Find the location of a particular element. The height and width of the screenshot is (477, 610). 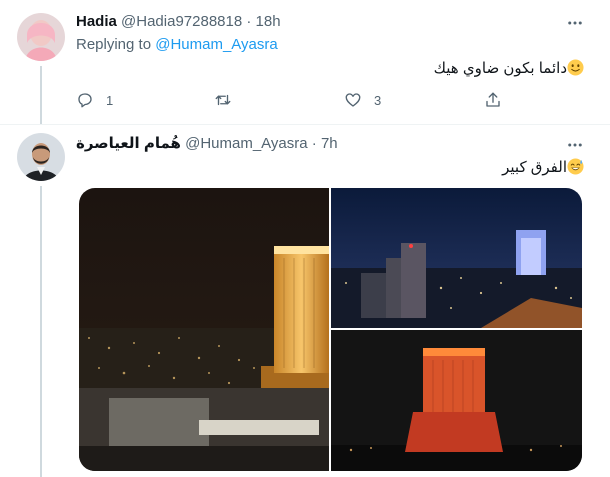

like-button: 3 is located at coordinates (362, 100).